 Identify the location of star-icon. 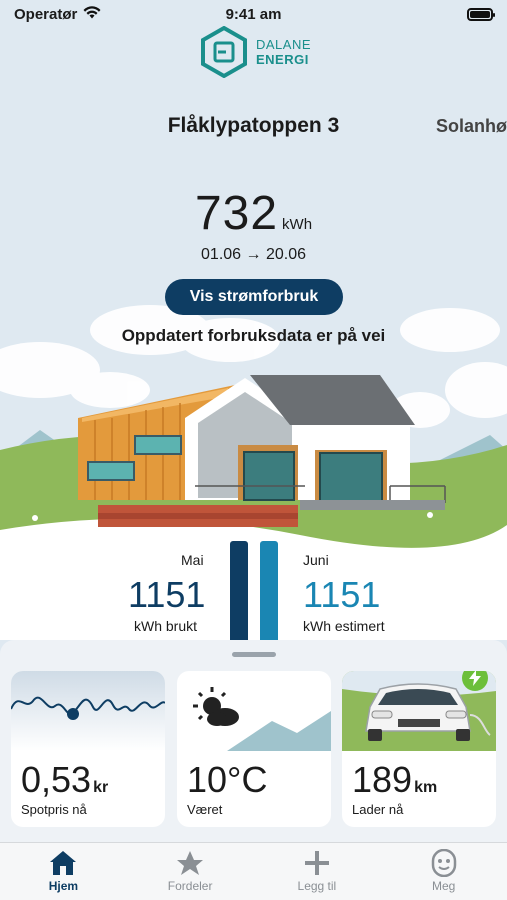
(190, 863).